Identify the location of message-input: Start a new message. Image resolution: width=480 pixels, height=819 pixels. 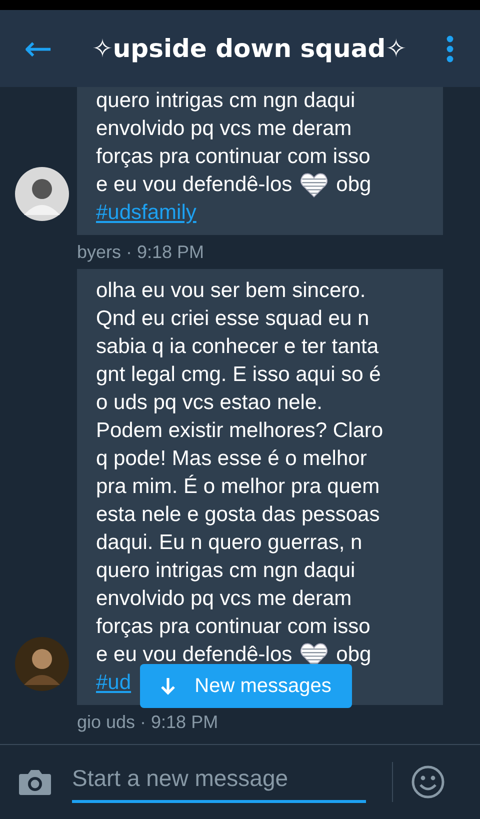
(219, 782).